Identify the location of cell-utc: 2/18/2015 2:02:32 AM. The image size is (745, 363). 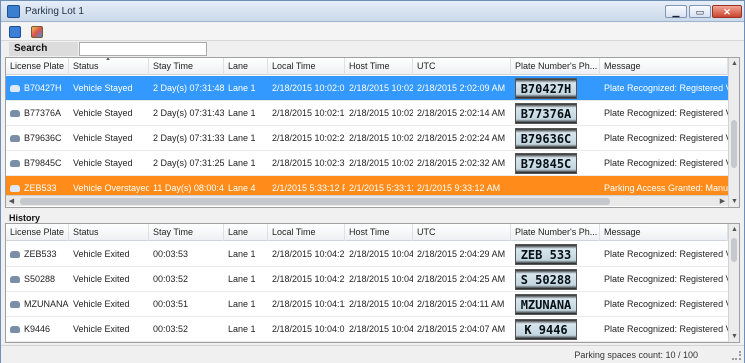
(461, 163).